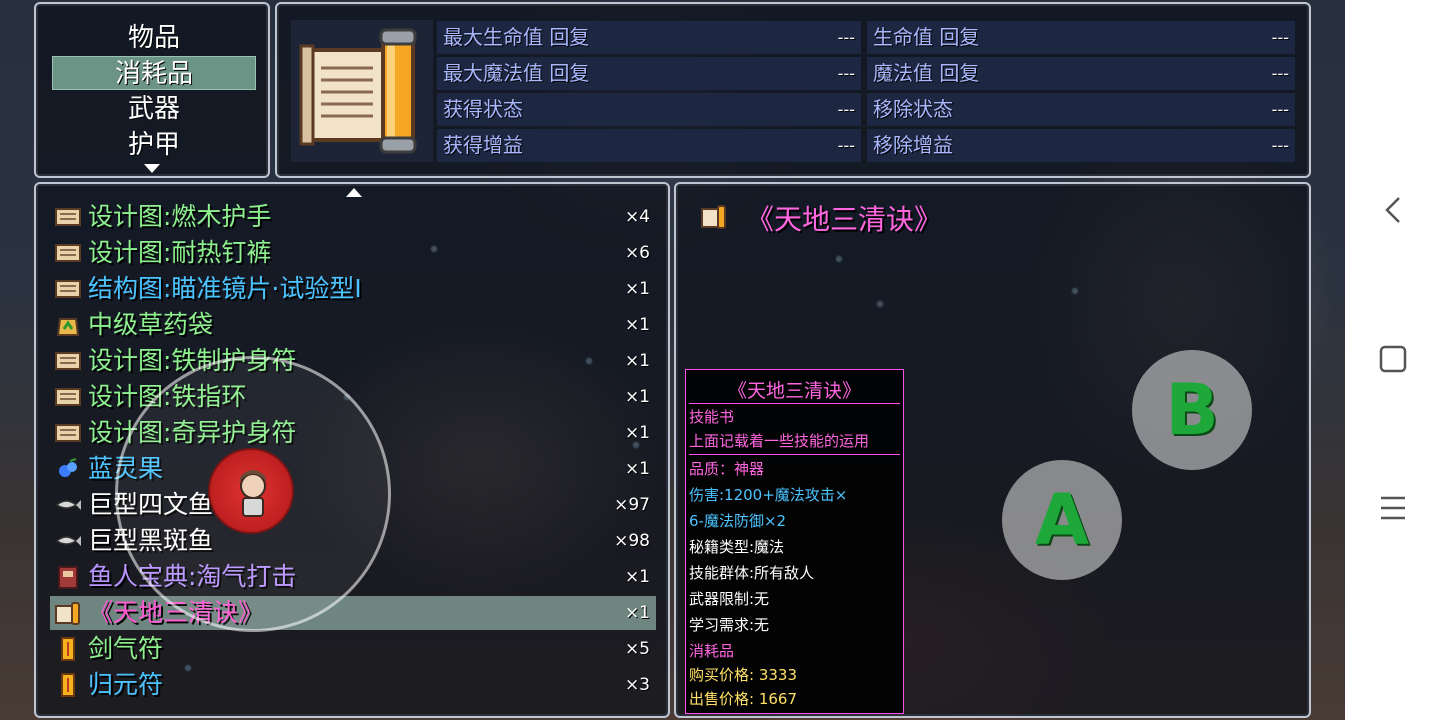 The height and width of the screenshot is (720, 1440). Describe the element at coordinates (225, 288) in the screenshot. I see `item-name: 结构图:瞄准镜片·试验型I` at that location.